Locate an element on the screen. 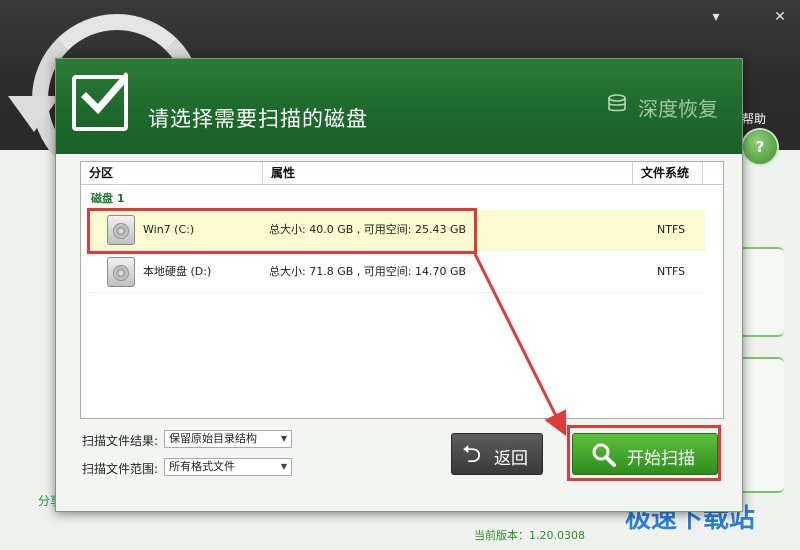 Image resolution: width=800 pixels, height=550 pixels. annotation-arrow is located at coordinates (520, 345).